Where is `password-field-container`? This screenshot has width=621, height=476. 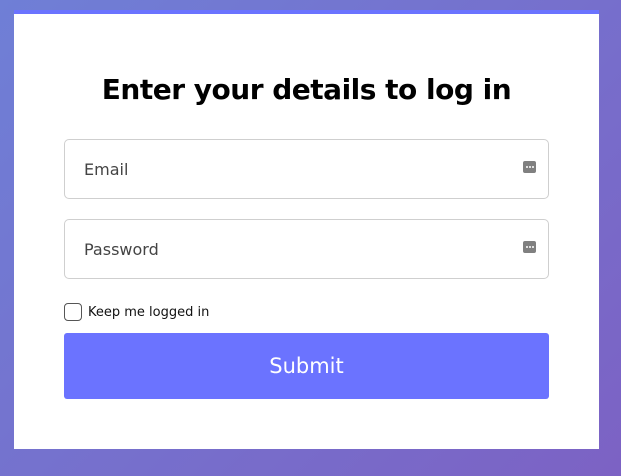
password-field-container is located at coordinates (306, 249).